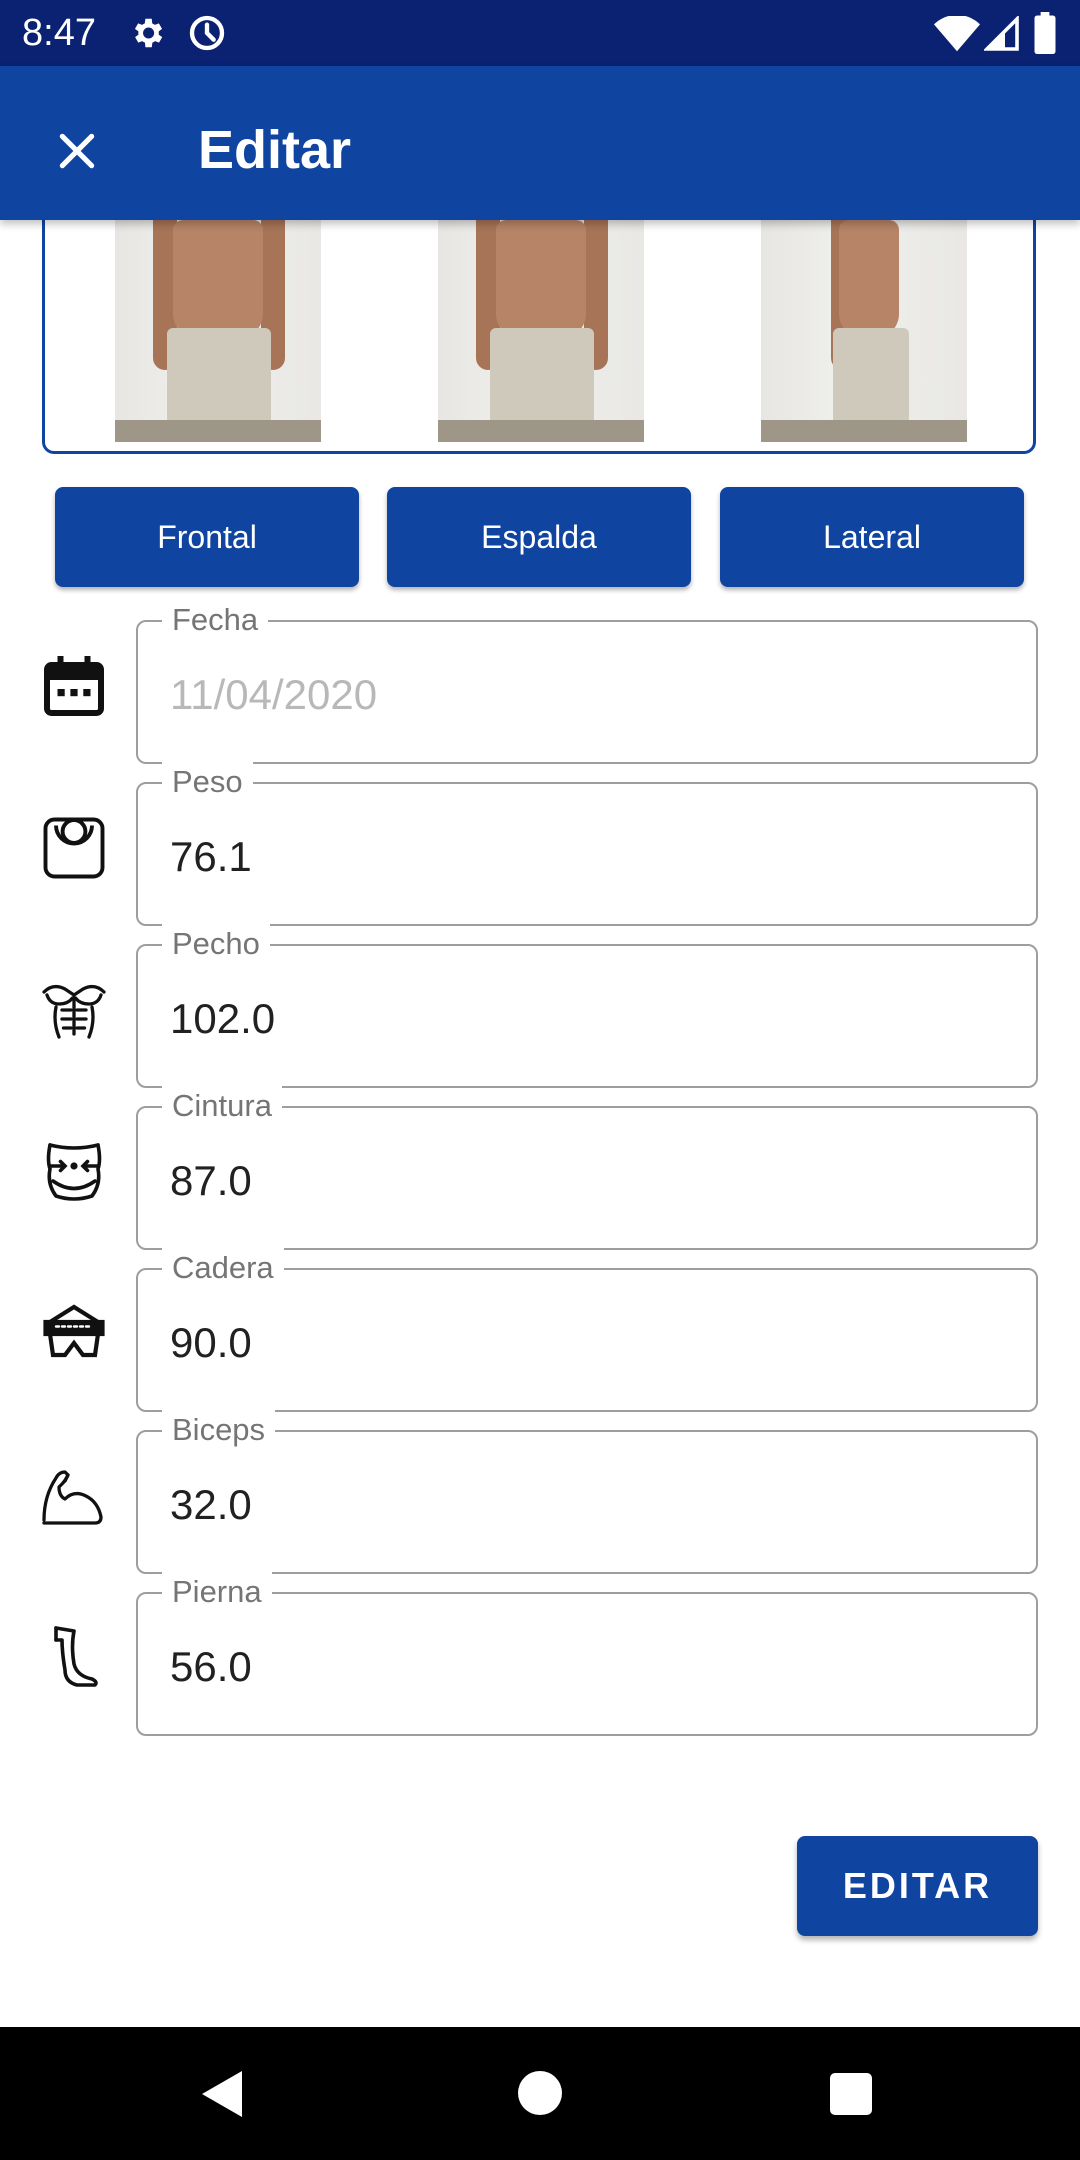 This screenshot has height=2160, width=1080. I want to click on biceps-label: Biceps, so click(219, 1430).